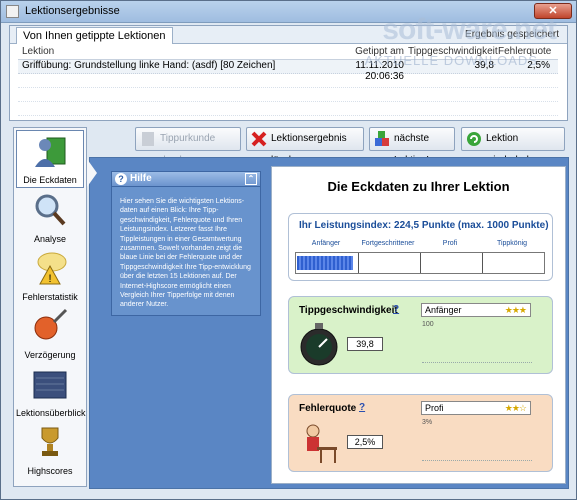  I want to click on repeat-icon, so click(474, 139).